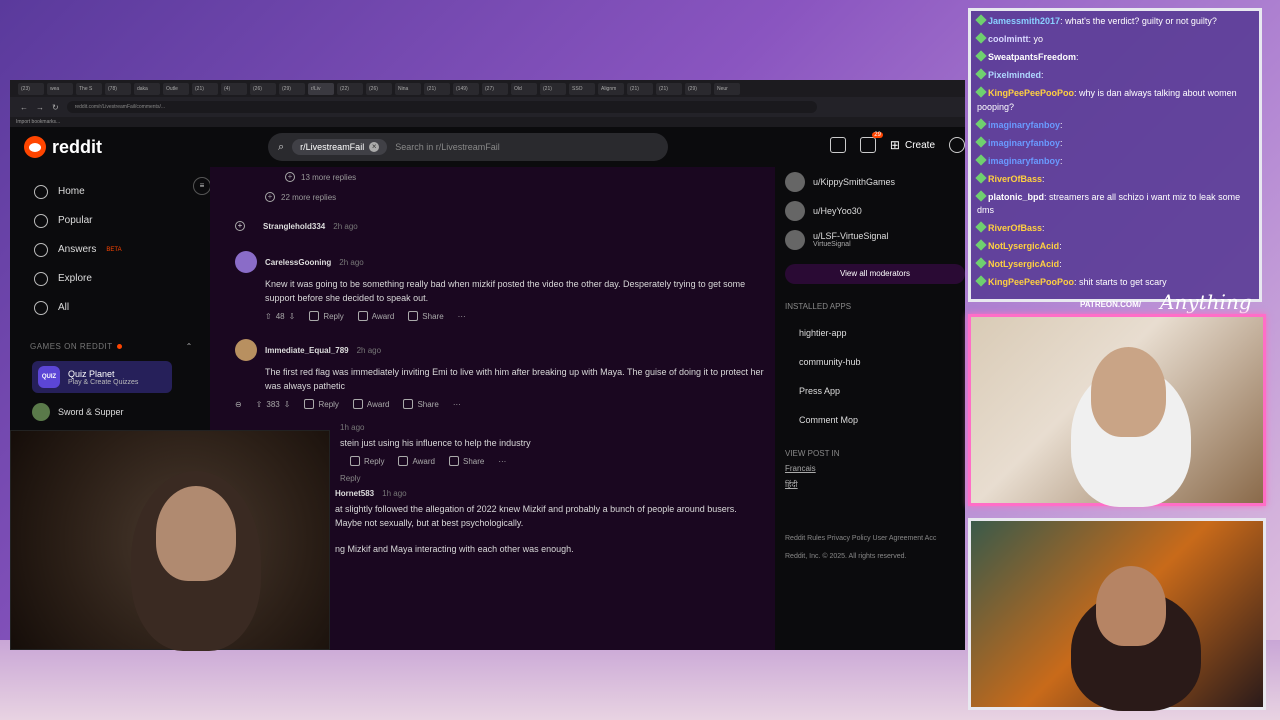  What do you see at coordinates (41, 249) in the screenshot?
I see `answers-icon` at bounding box center [41, 249].